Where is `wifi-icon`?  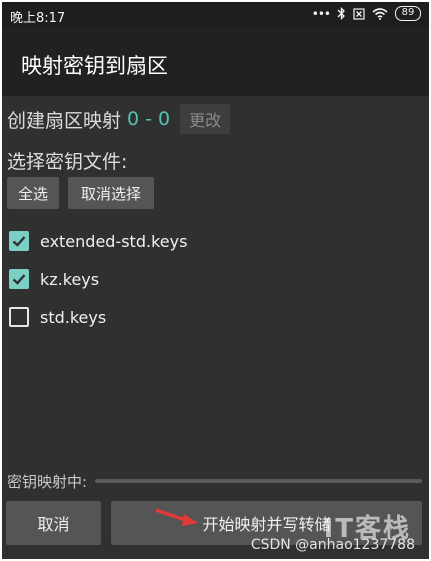 wifi-icon is located at coordinates (380, 13).